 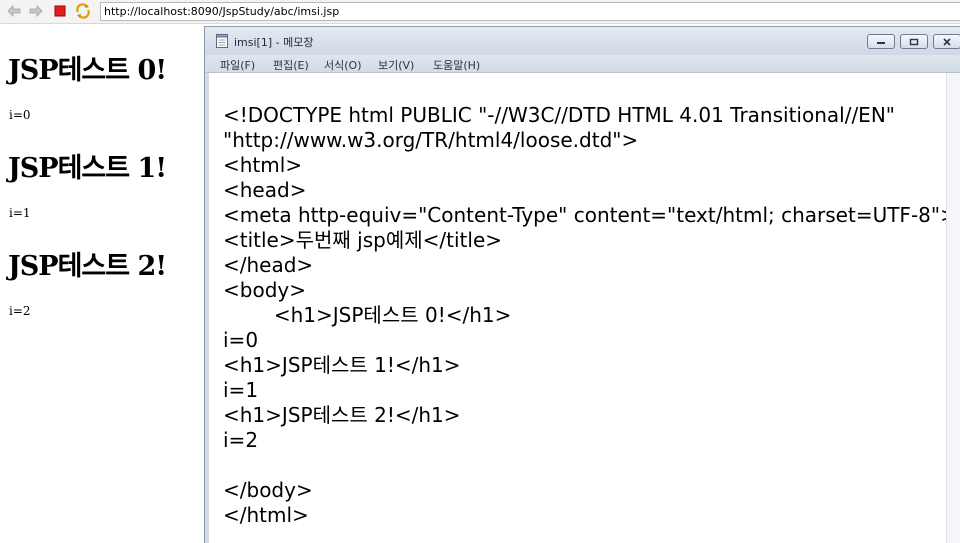 What do you see at coordinates (342, 65) in the screenshot?
I see `menu-format: 서식(O)` at bounding box center [342, 65].